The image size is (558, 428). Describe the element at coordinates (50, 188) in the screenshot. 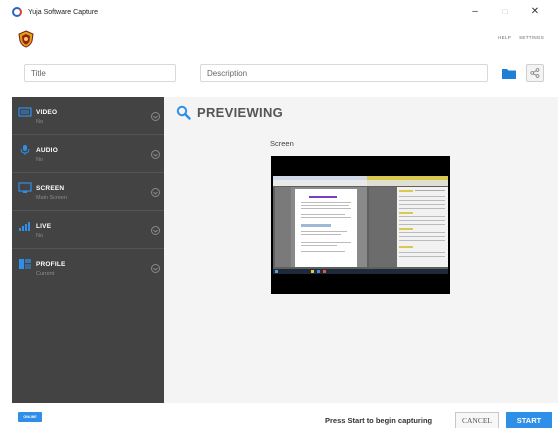

I see `sidebar-item-label: SCREEN` at that location.